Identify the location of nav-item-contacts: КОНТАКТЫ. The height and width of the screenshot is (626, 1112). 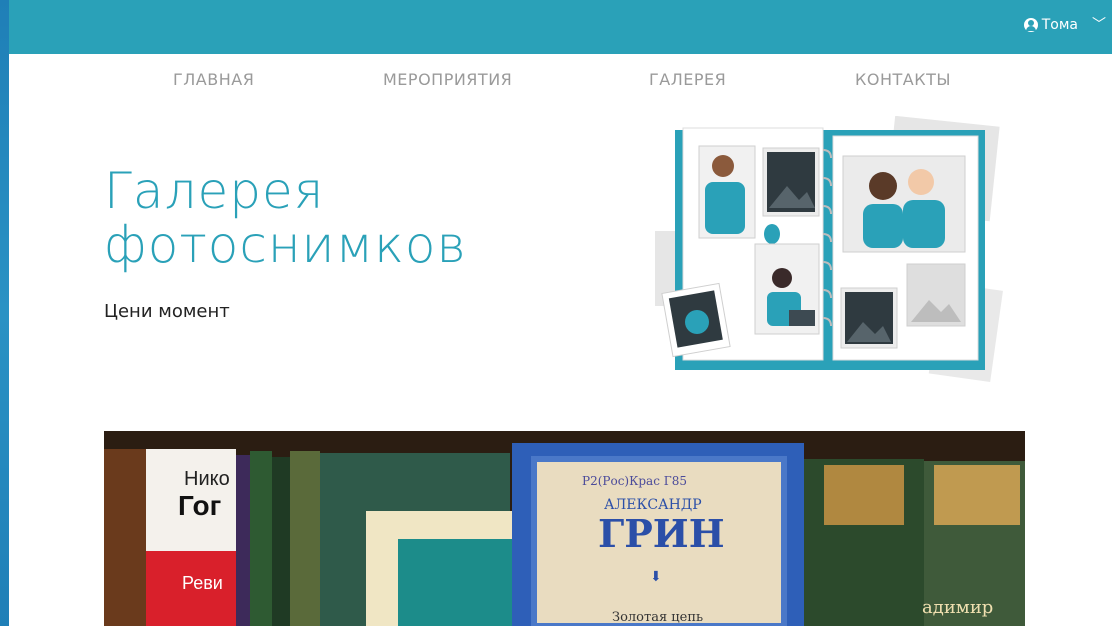
(903, 79).